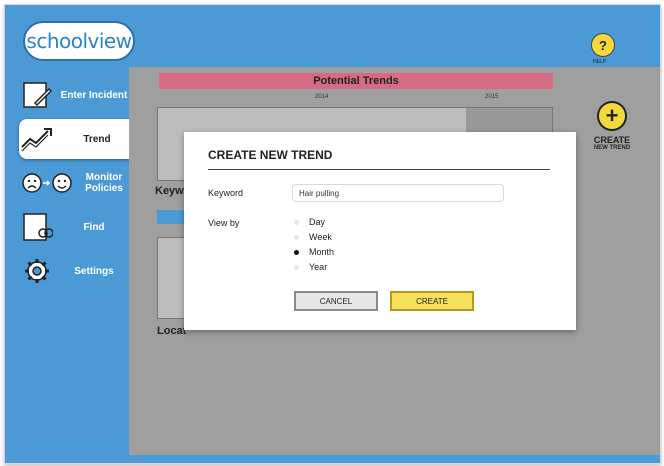 The width and height of the screenshot is (664, 466). What do you see at coordinates (171, 217) in the screenshot?
I see `keyword-bar` at bounding box center [171, 217].